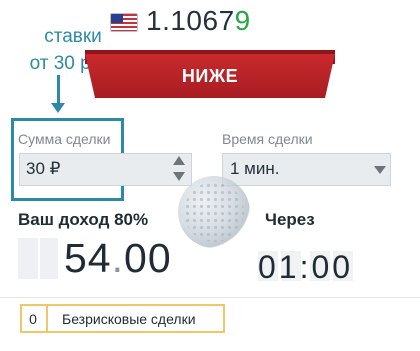 The width and height of the screenshot is (420, 351). I want to click on section-divider, so click(210, 297).